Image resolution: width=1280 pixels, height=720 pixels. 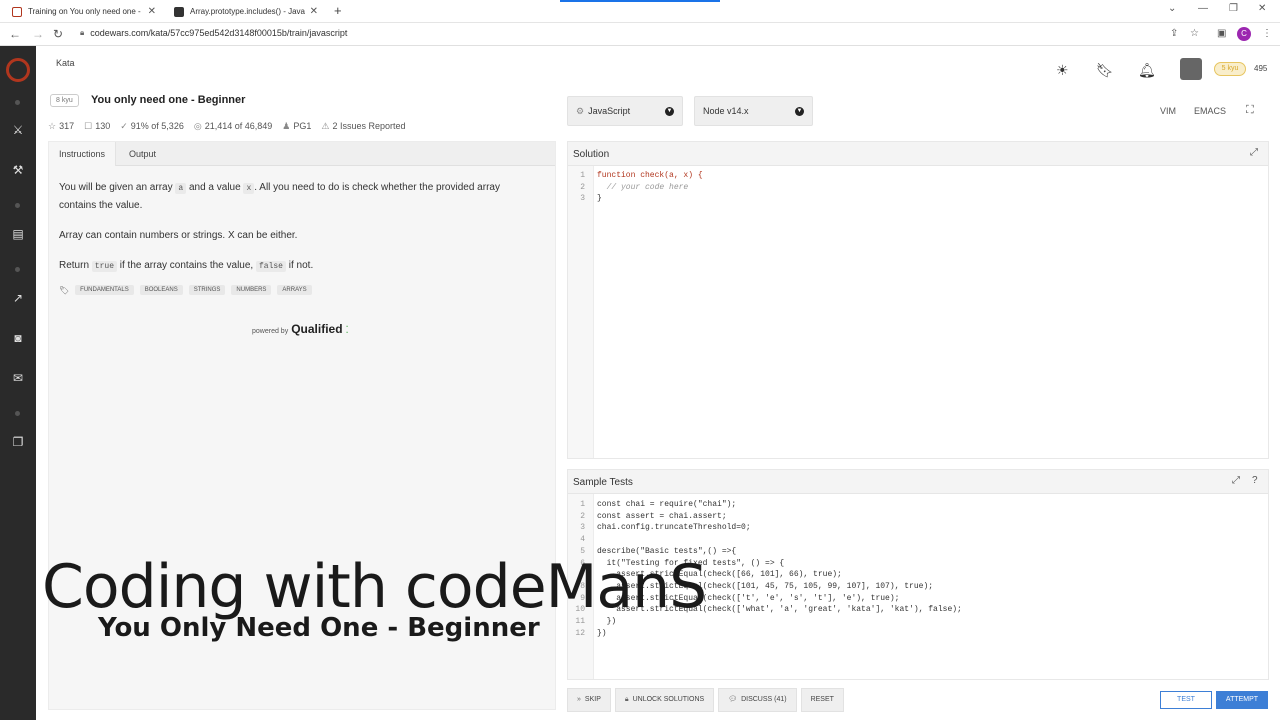 What do you see at coordinates (1147, 70) in the screenshot?
I see `notifications-bell-icon: 🔔︎` at bounding box center [1147, 70].